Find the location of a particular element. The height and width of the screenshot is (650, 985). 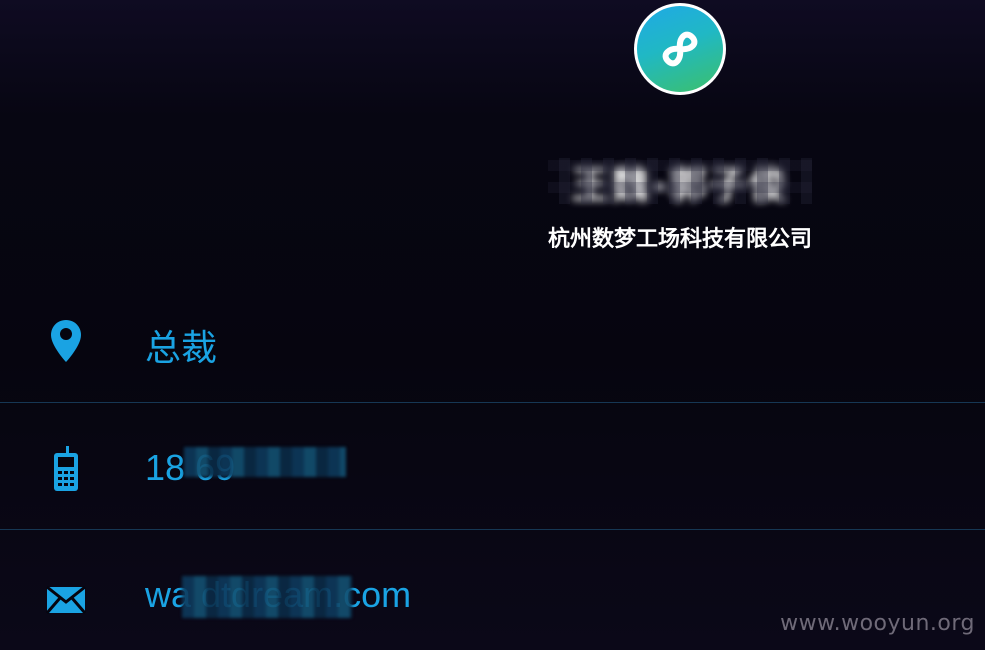

person-name: 王魏-郭子俊 is located at coordinates (680, 184).